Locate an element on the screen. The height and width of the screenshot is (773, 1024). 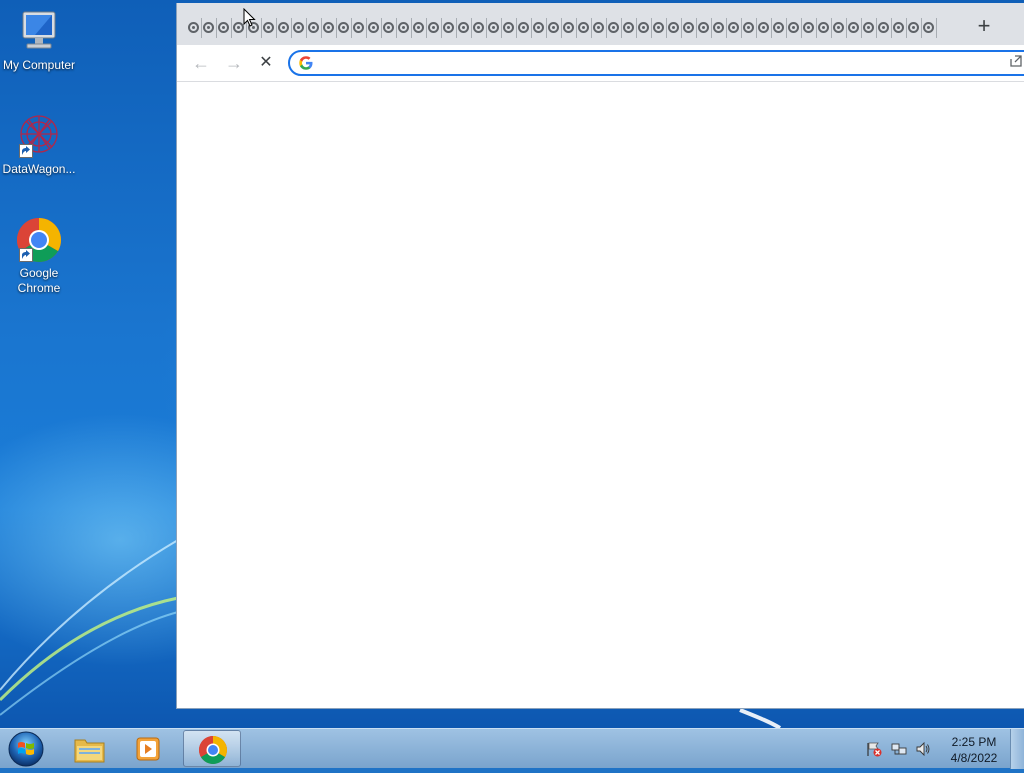
tabs-row is located at coordinates (562, 28).